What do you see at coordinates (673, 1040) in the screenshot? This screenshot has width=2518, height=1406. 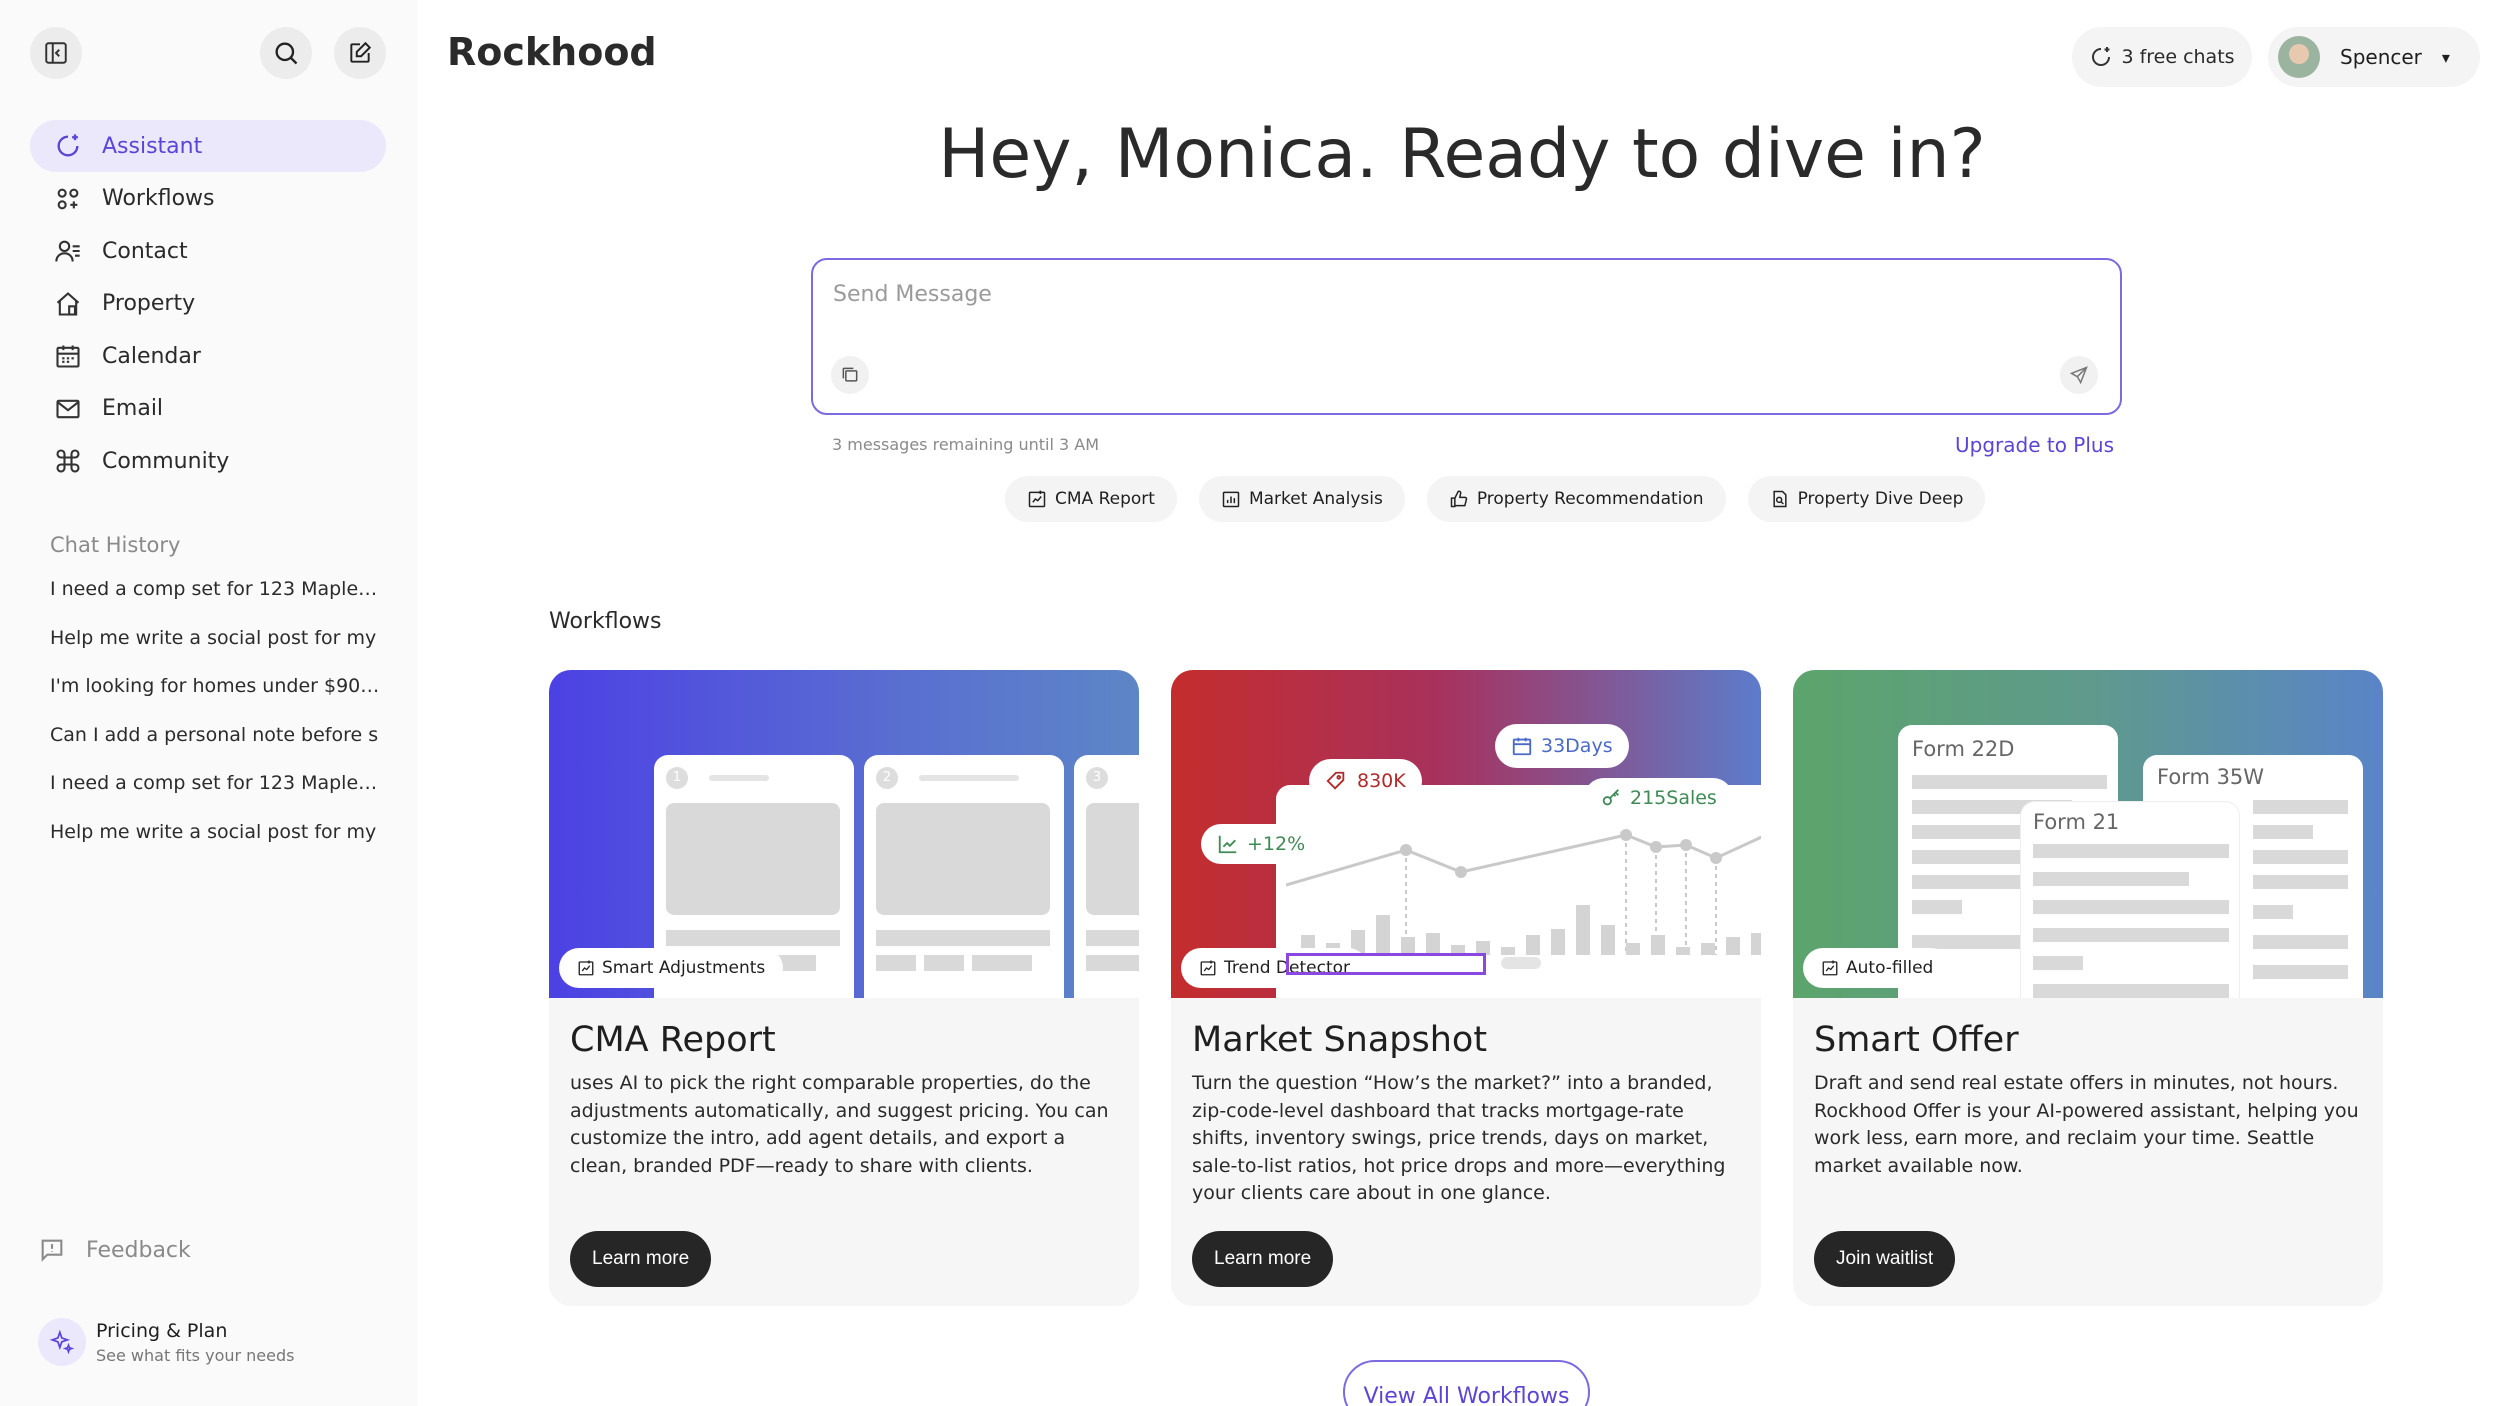 I see `card-title: CMA Report` at bounding box center [673, 1040].